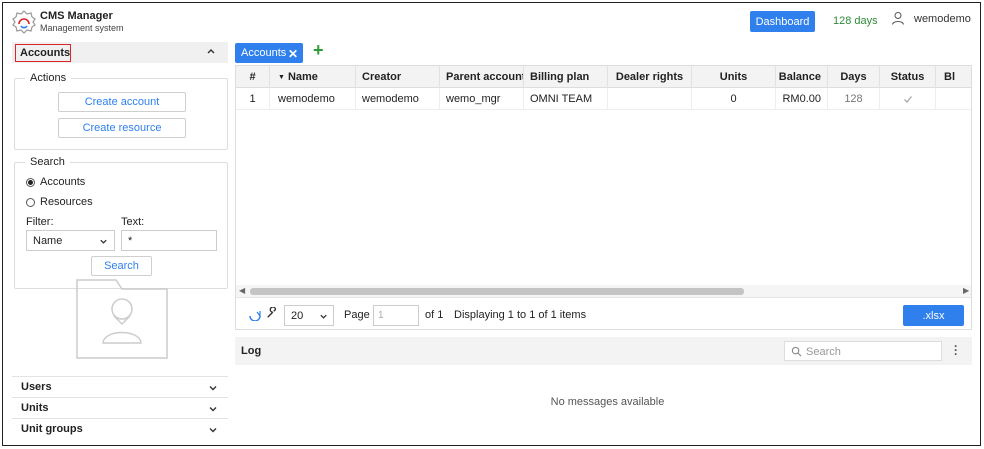 Image resolution: width=984 pixels, height=449 pixels. I want to click on col-num: #, so click(253, 77).